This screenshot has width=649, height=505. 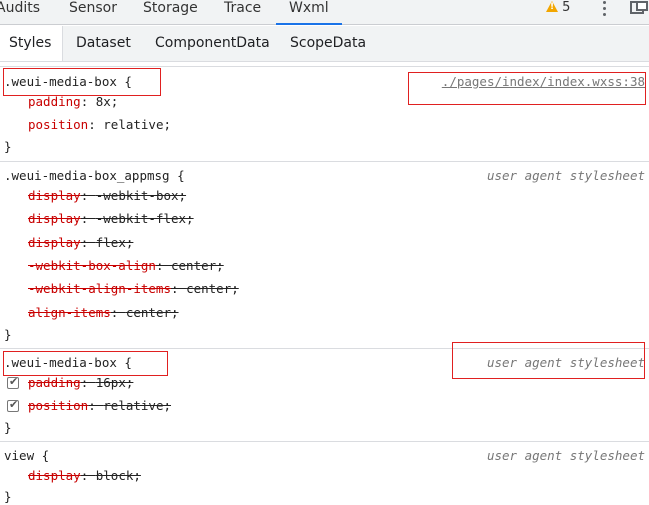 I want to click on declaration-overridden: -webkit-align-items: center;, so click(x=133, y=289).